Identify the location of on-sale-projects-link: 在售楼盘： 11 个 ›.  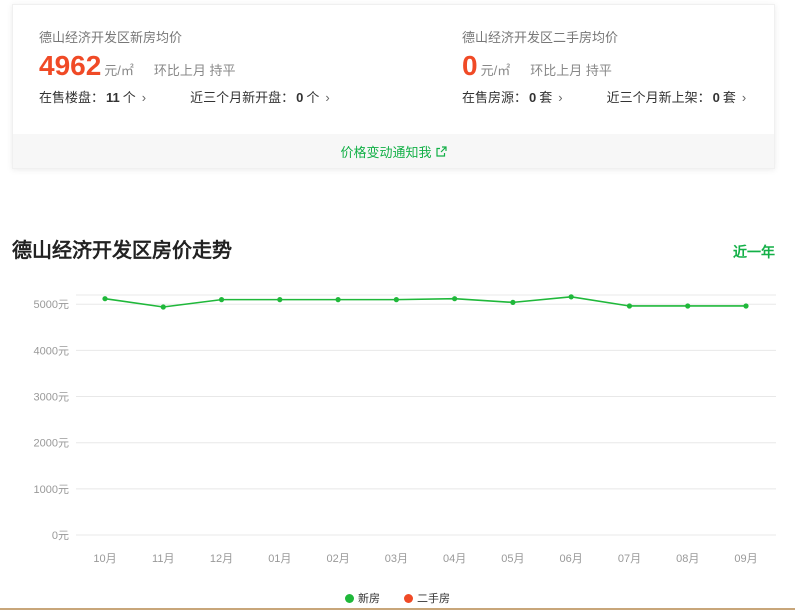
(92, 98).